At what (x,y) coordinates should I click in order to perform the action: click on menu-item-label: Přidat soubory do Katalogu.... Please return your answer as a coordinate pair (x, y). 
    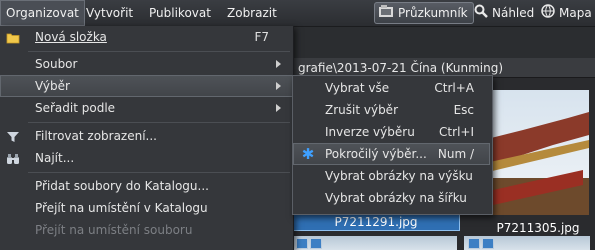
    Looking at the image, I should click on (122, 186).